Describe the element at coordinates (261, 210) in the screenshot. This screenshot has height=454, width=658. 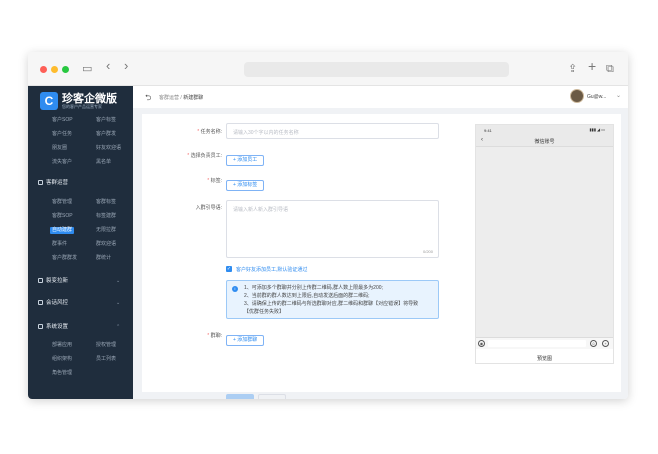
I see `greeting-placeholder: 请输入新人新入群引导语` at that location.